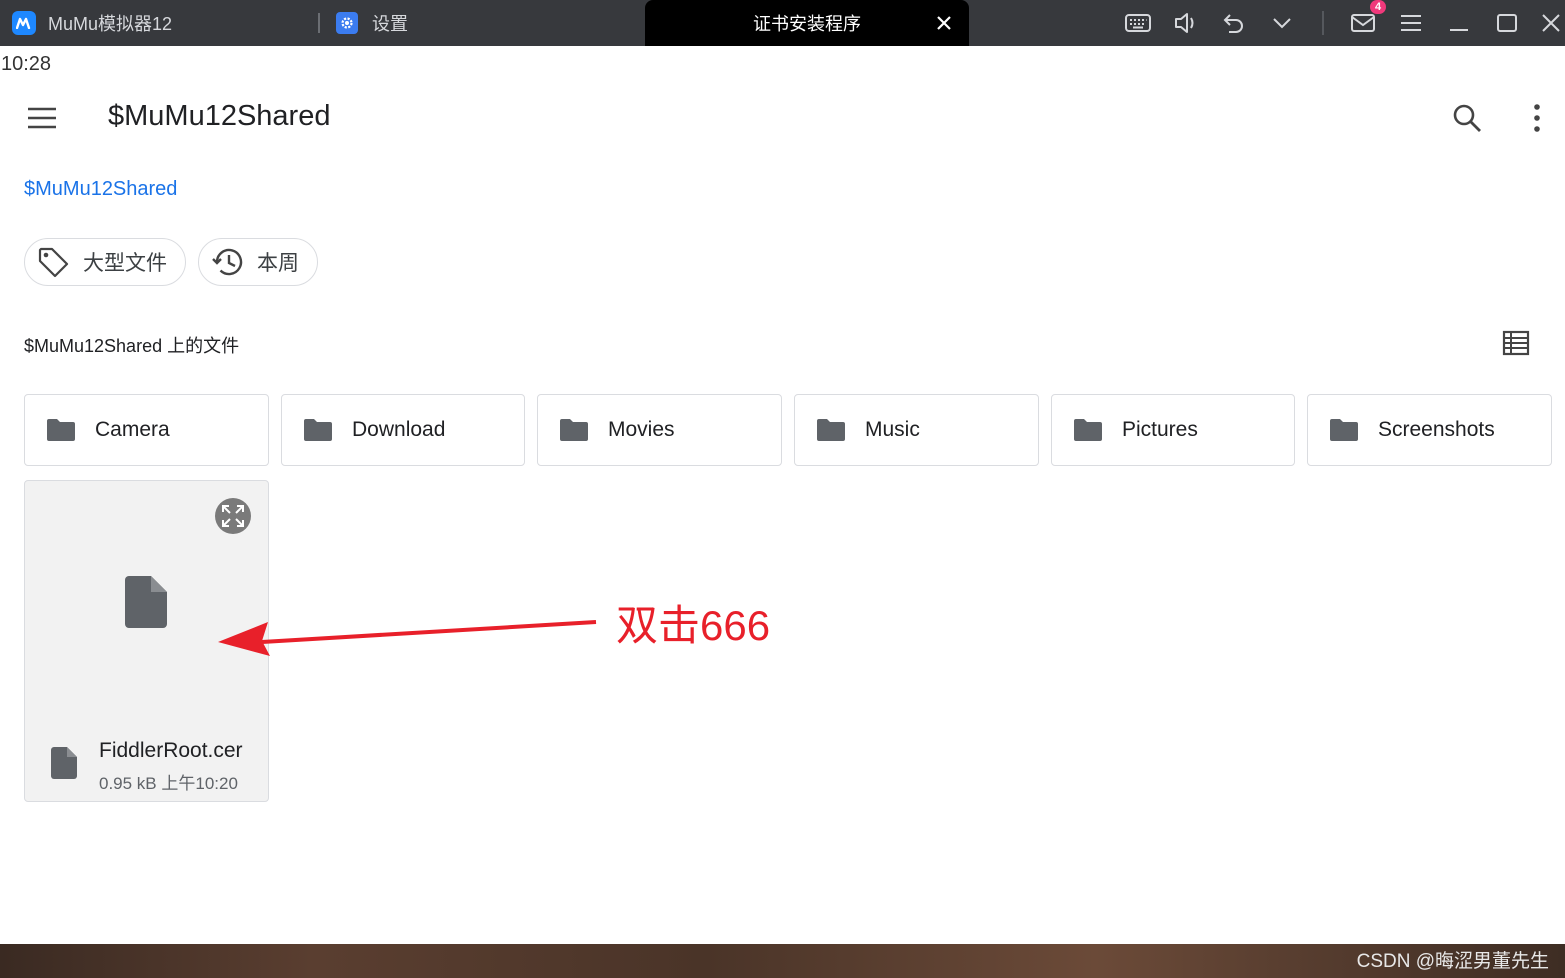  I want to click on menu-icon, so click(42, 118).